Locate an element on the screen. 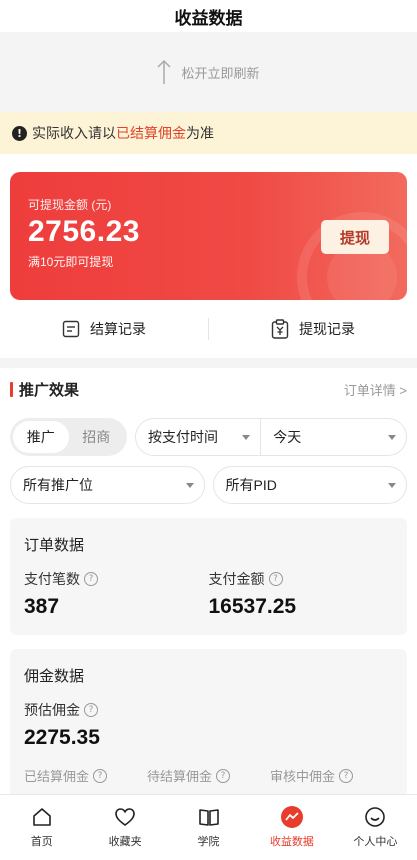 Image resolution: width=417 pixels, height=860 pixels. section-gap is located at coordinates (208, 363).